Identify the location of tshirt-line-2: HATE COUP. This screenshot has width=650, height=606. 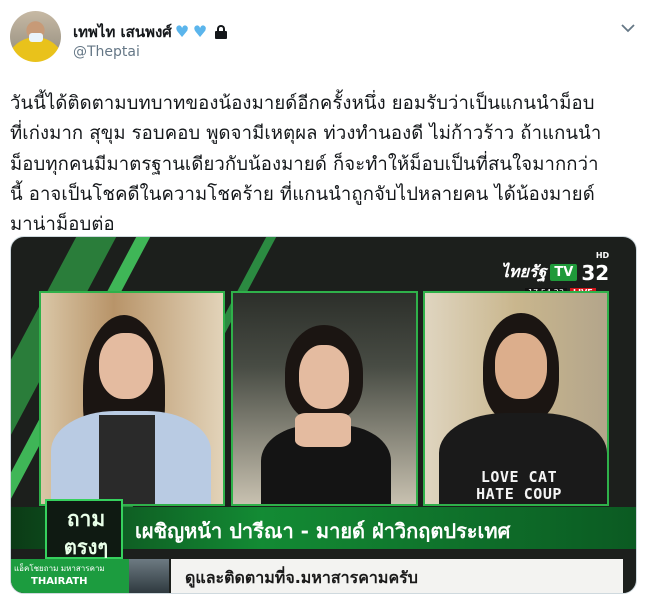
(519, 494).